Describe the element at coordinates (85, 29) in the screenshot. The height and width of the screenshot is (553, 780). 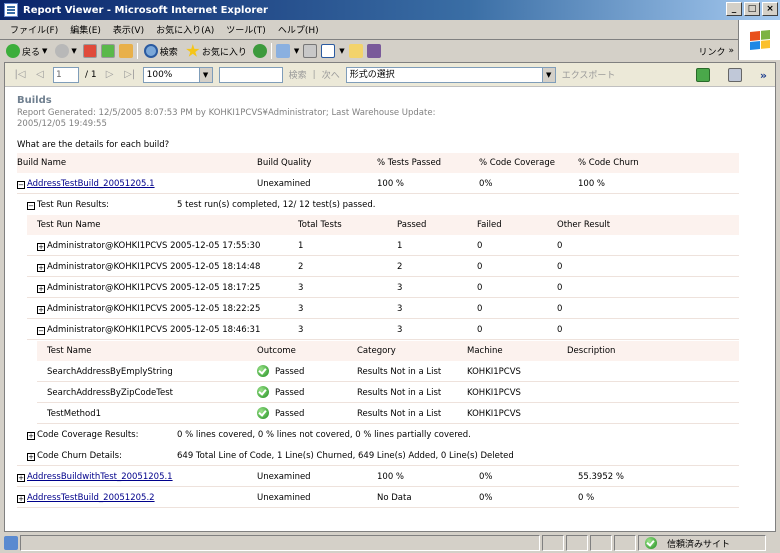
I see `menu-edit: 編集(E)` at that location.